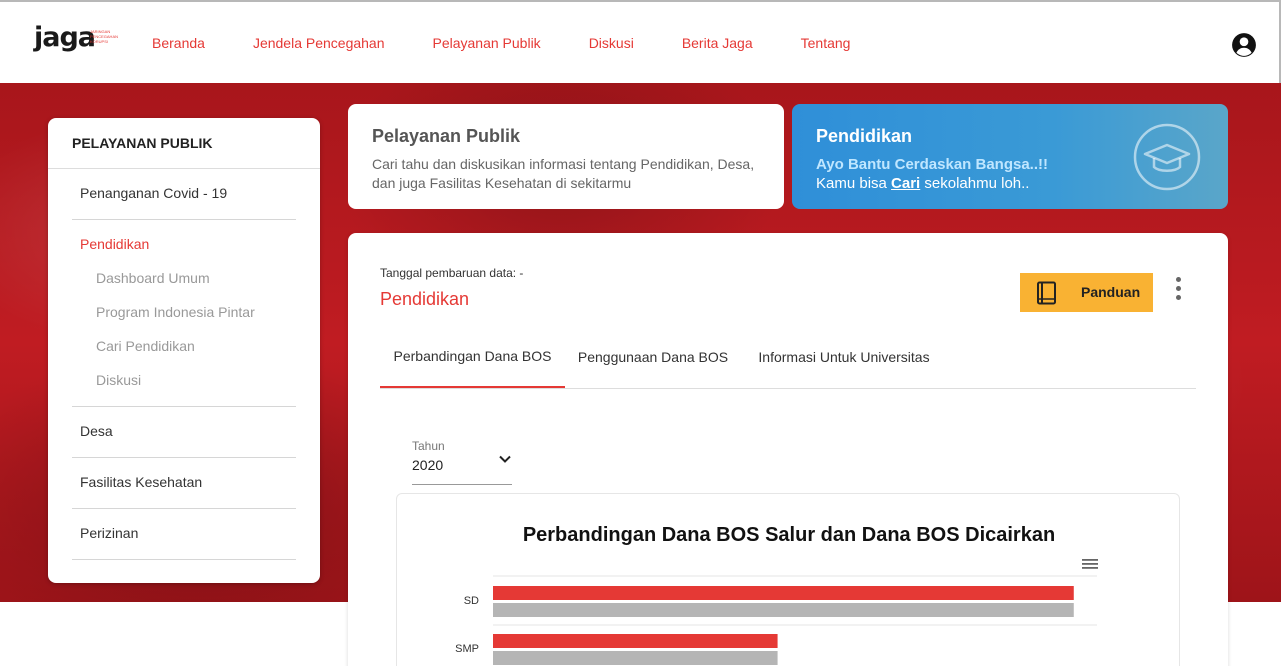 This screenshot has height=666, width=1281. What do you see at coordinates (446, 136) in the screenshot?
I see `info-card-title: Pelayanan Publik` at bounding box center [446, 136].